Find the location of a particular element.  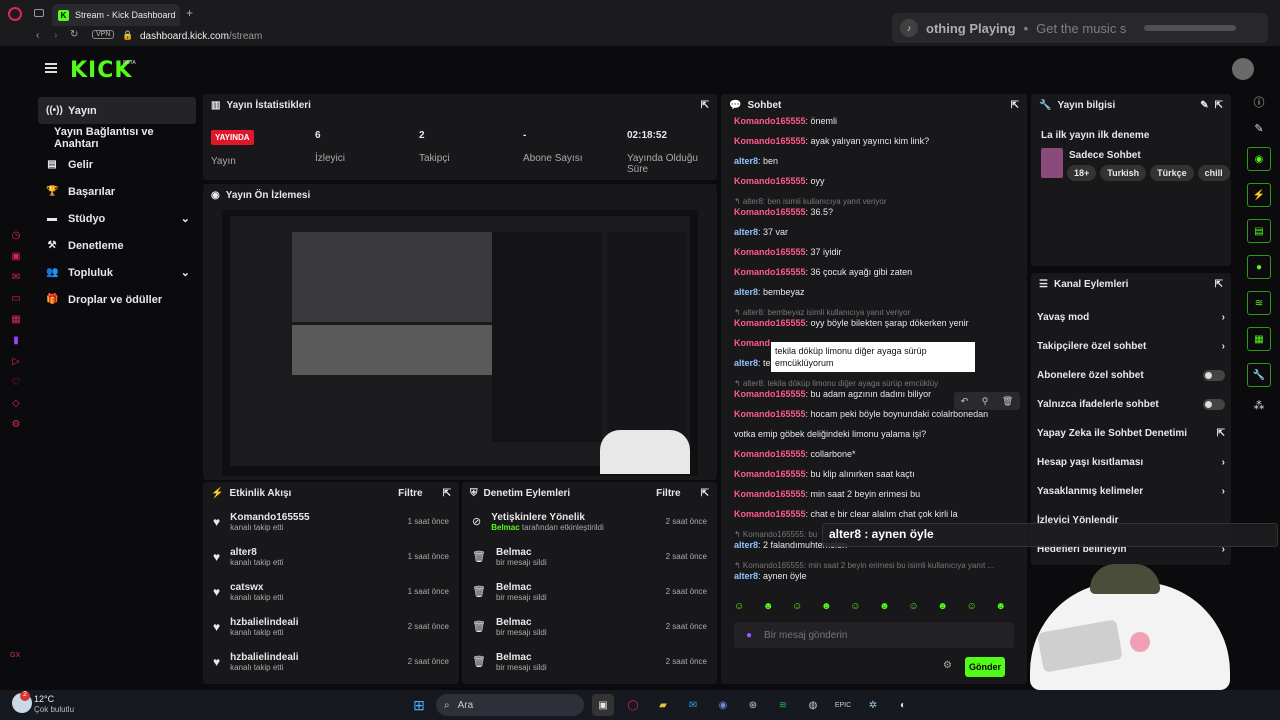

external-link-icon: ⇱ is located at coordinates (1221, 433).